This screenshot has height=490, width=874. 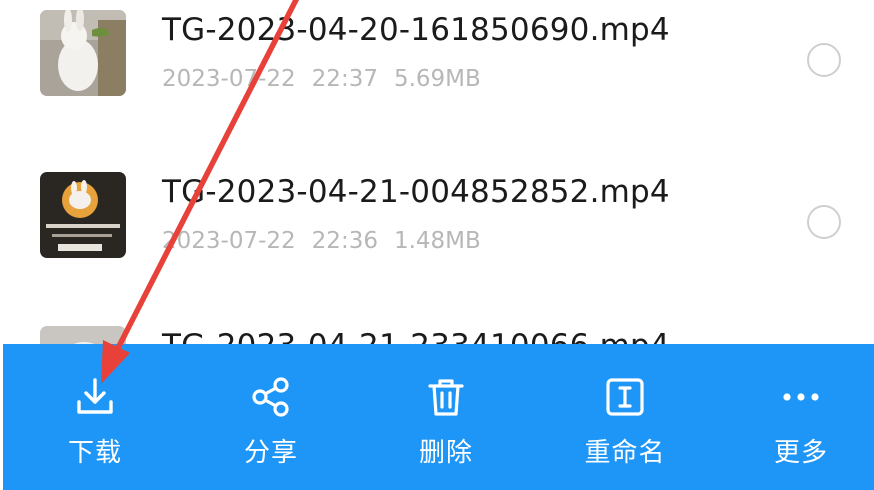 I want to click on trash-icon, so click(x=446, y=397).